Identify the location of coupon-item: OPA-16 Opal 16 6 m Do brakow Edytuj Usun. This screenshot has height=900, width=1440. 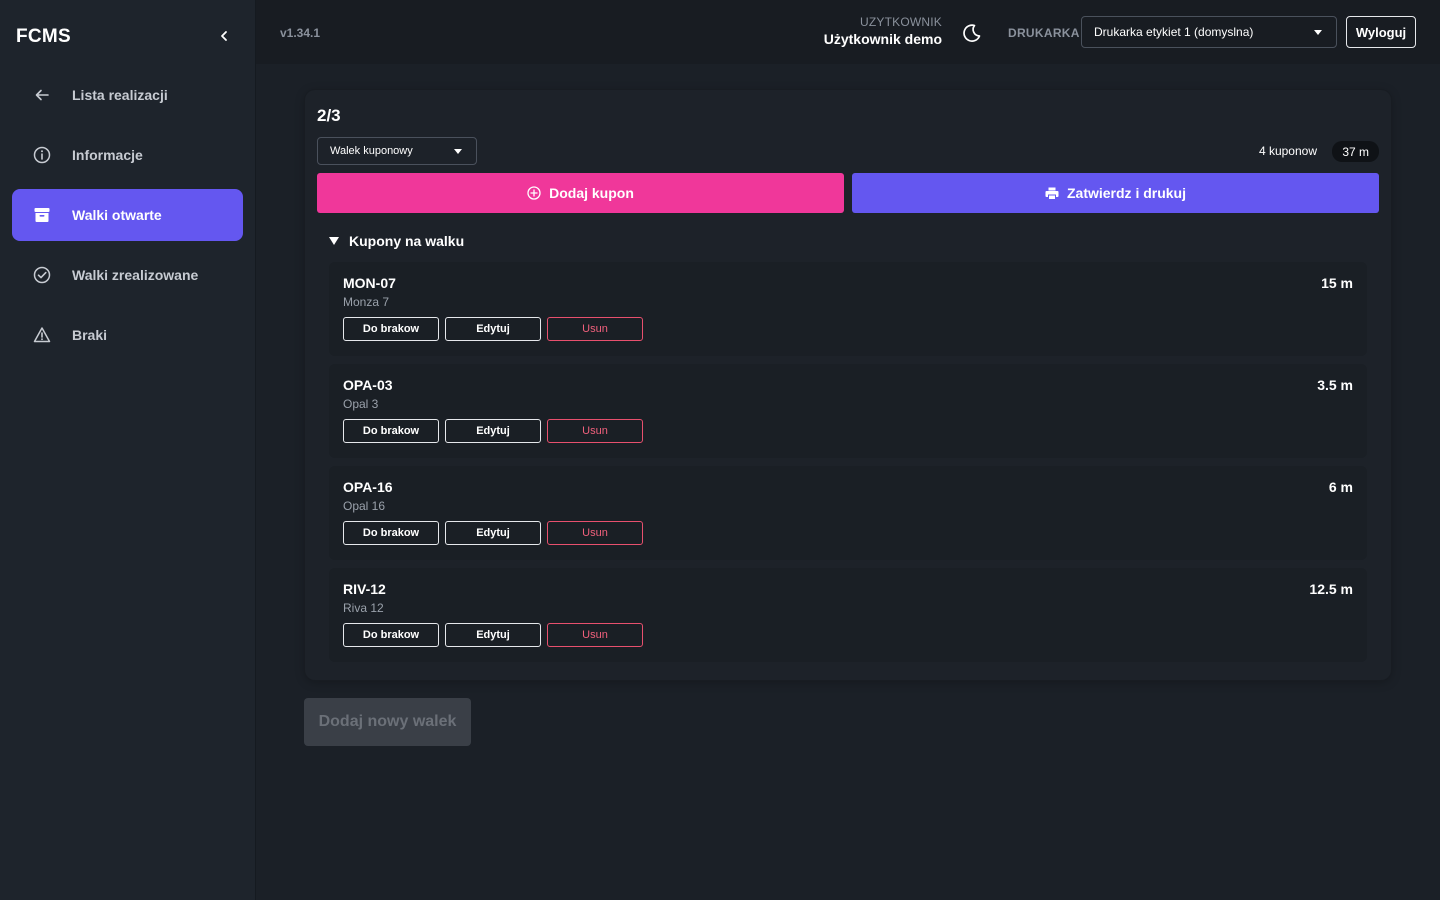
(848, 513).